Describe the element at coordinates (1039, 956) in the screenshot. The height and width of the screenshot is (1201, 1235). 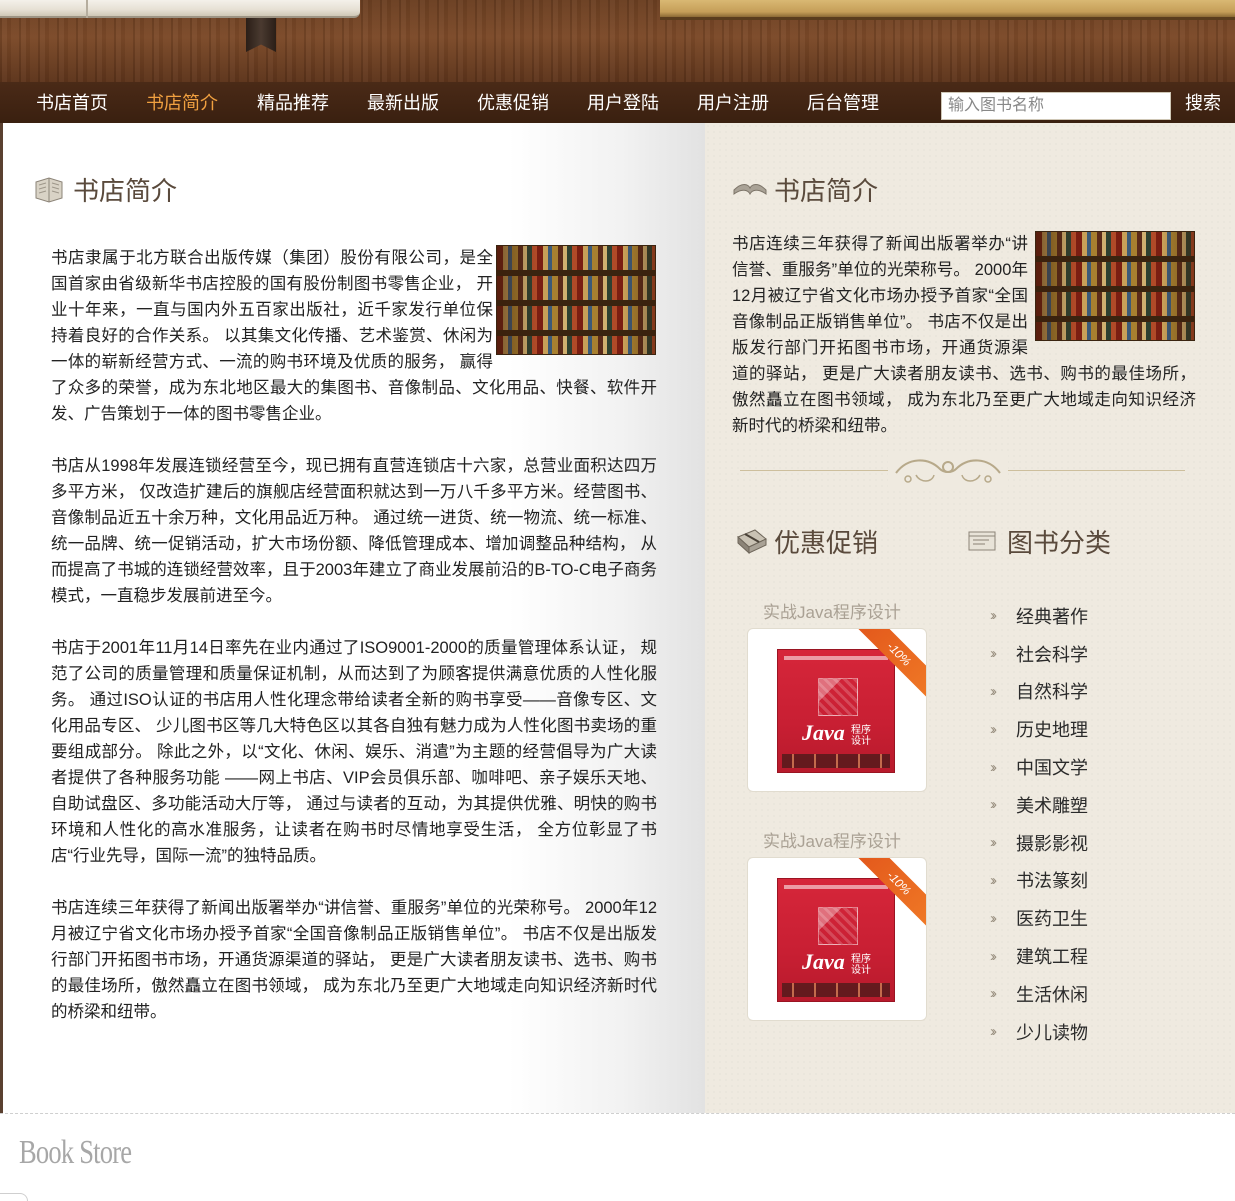
I see `category-item: ›› 建筑工程` at that location.